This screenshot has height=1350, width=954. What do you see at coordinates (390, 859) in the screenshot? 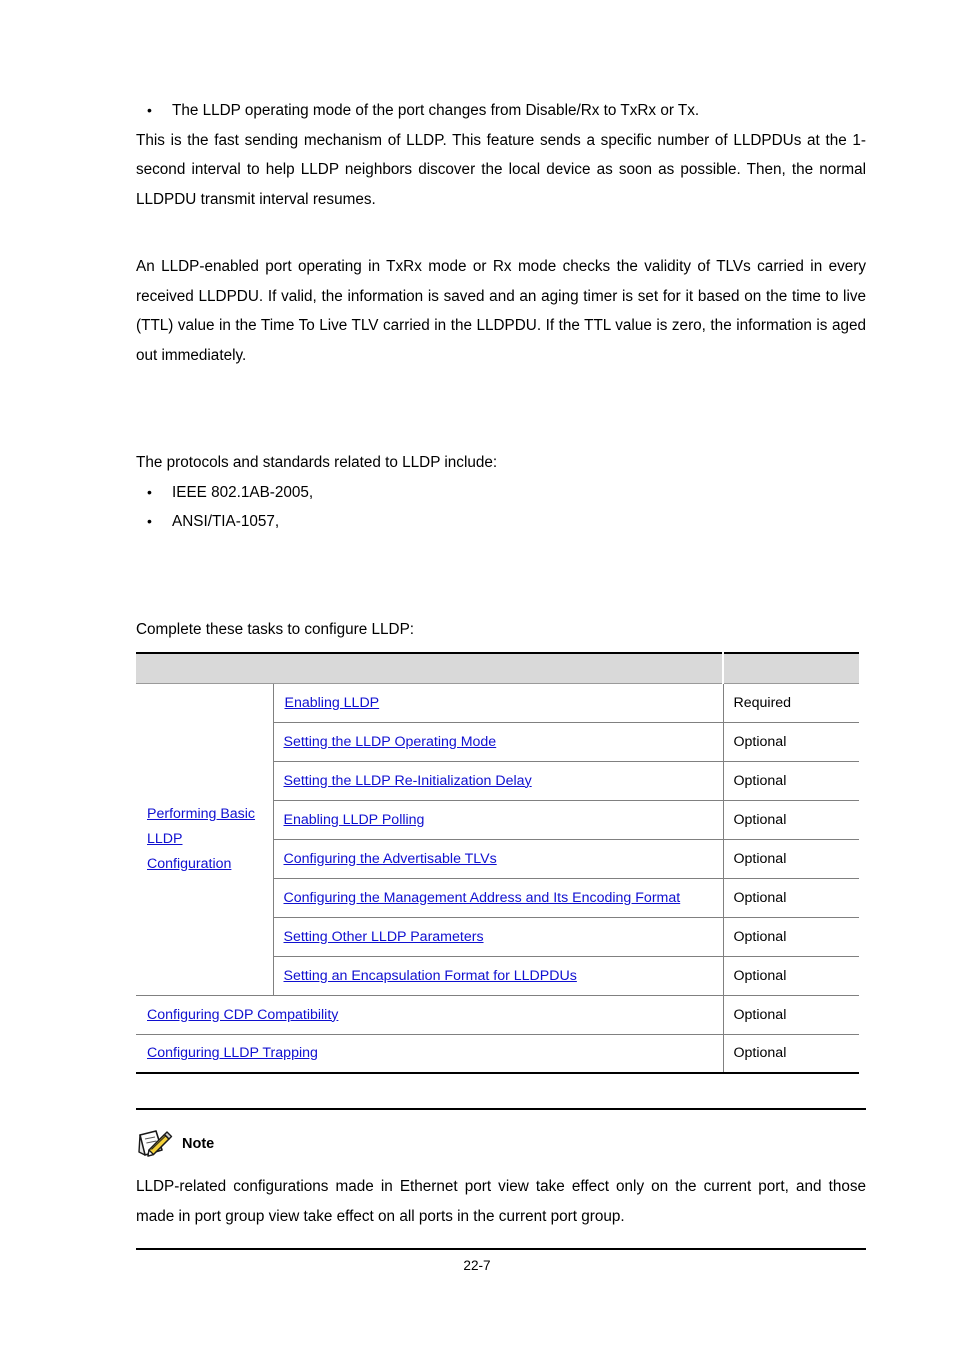
I see `task-link-advertisable-tlvs: Configuring the Advertisable TLVs` at bounding box center [390, 859].